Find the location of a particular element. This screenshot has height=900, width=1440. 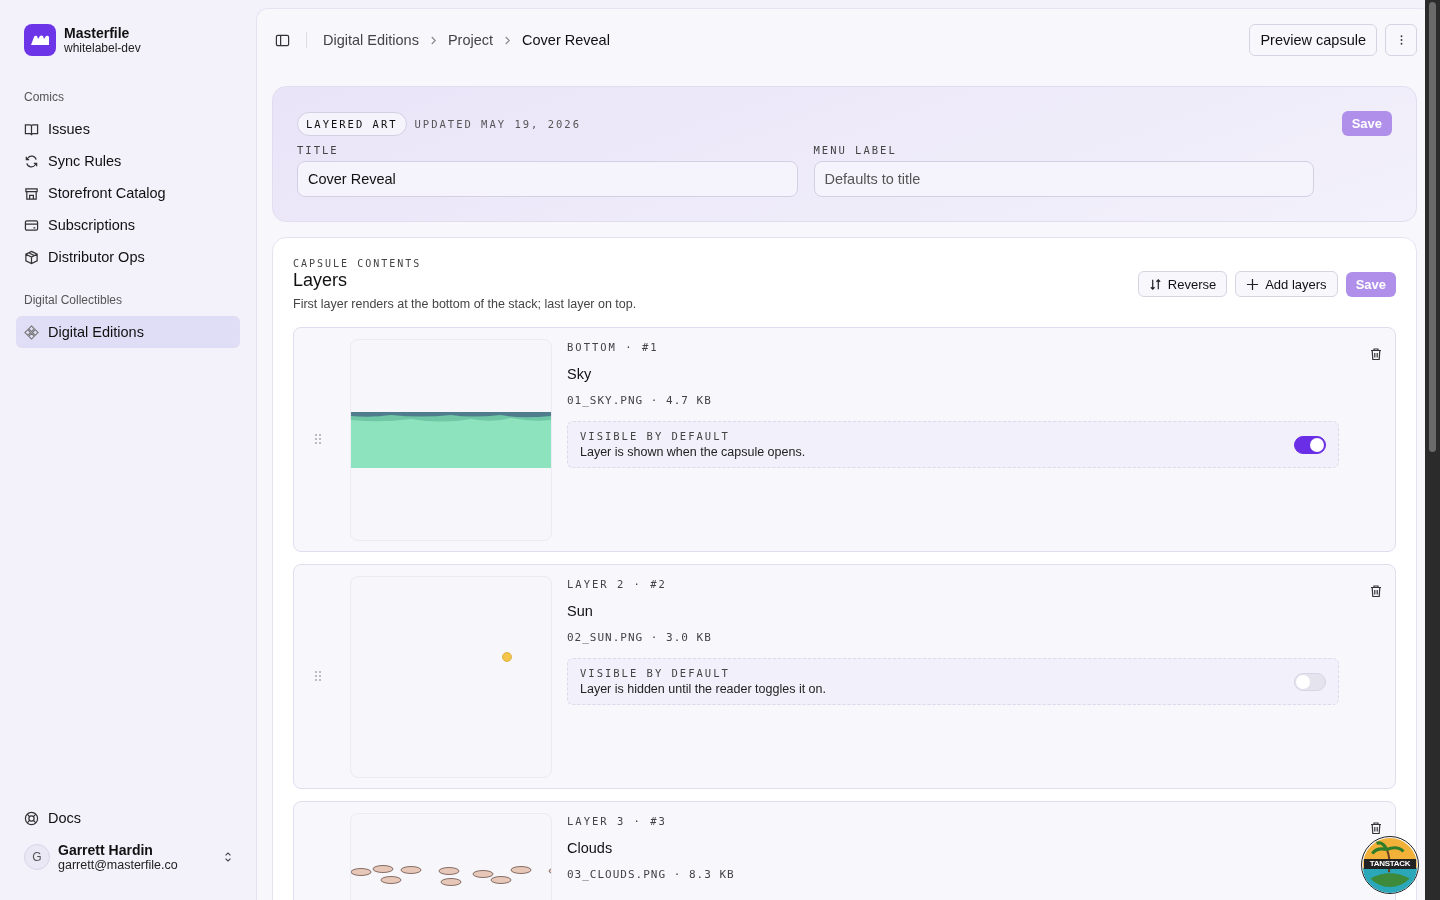

input-field: Cover Reveal is located at coordinates (547, 179).